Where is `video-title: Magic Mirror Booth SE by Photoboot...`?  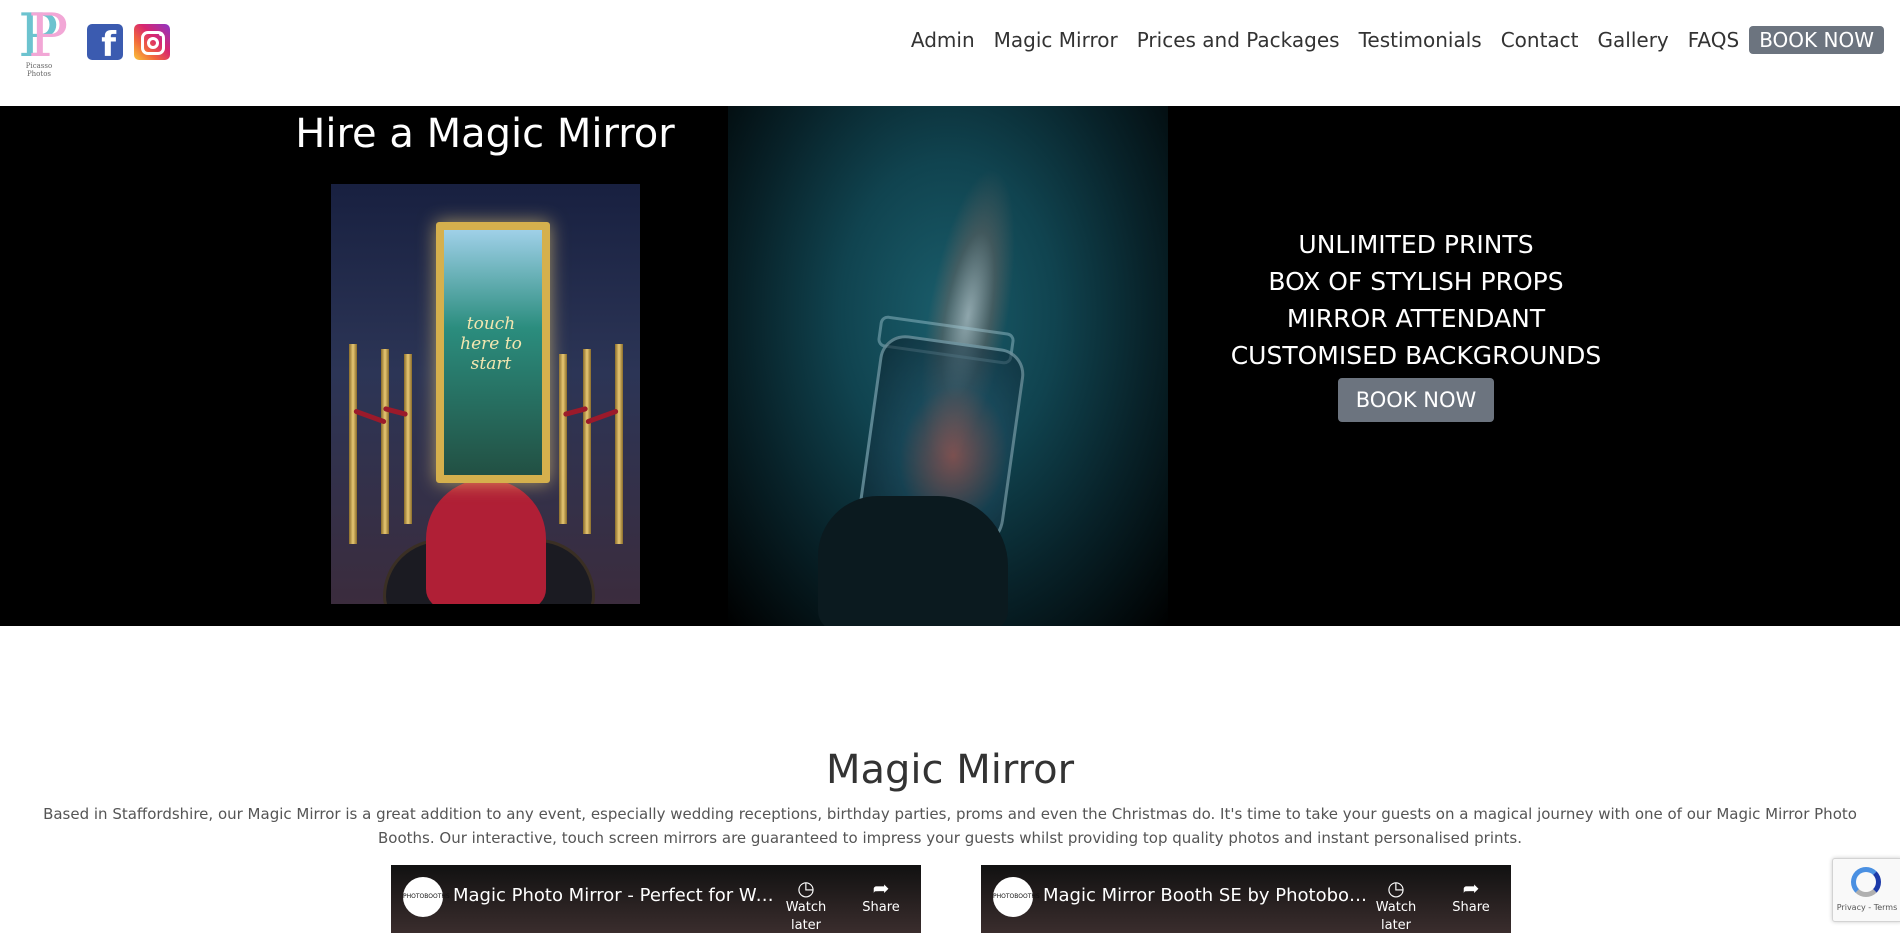
video-title: Magic Mirror Booth SE by Photoboot... is located at coordinates (1208, 895).